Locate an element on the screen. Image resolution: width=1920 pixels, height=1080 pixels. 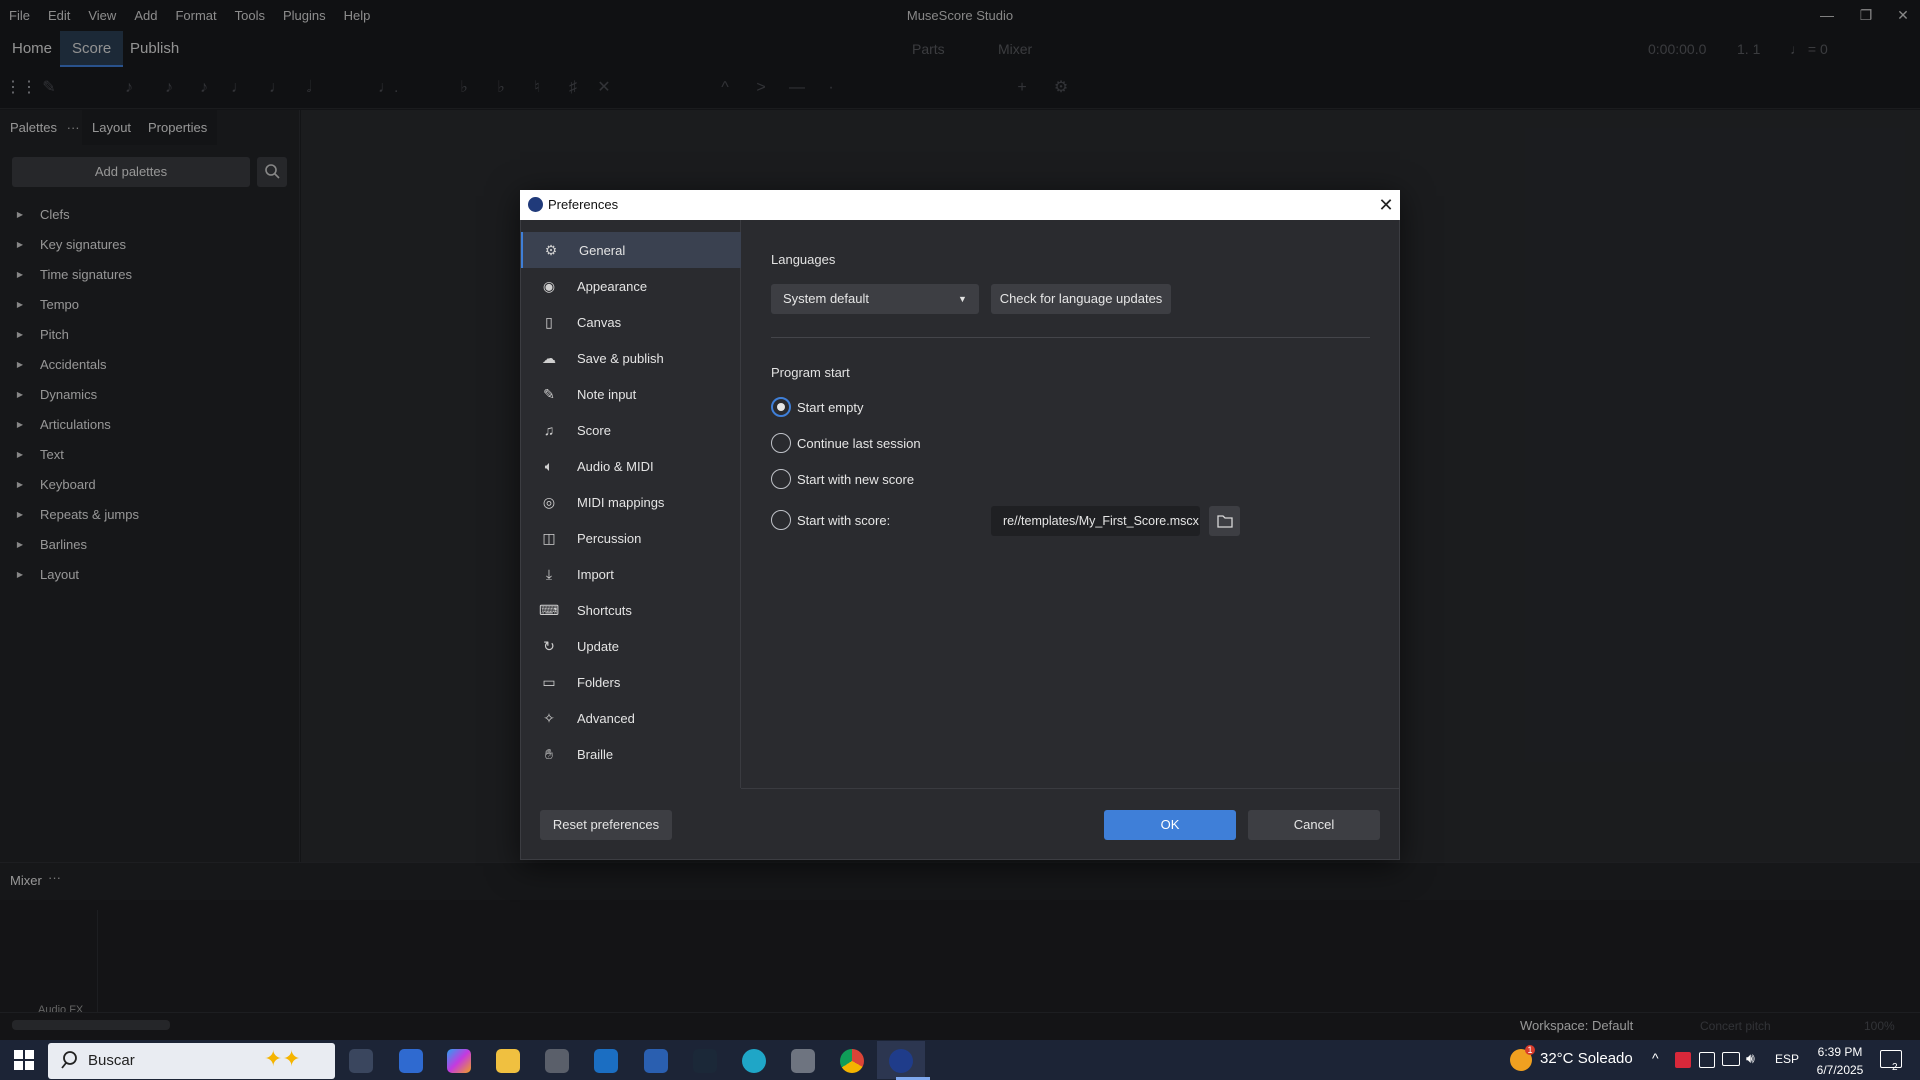
wrench-icon: ✧ is located at coordinates (549, 717).